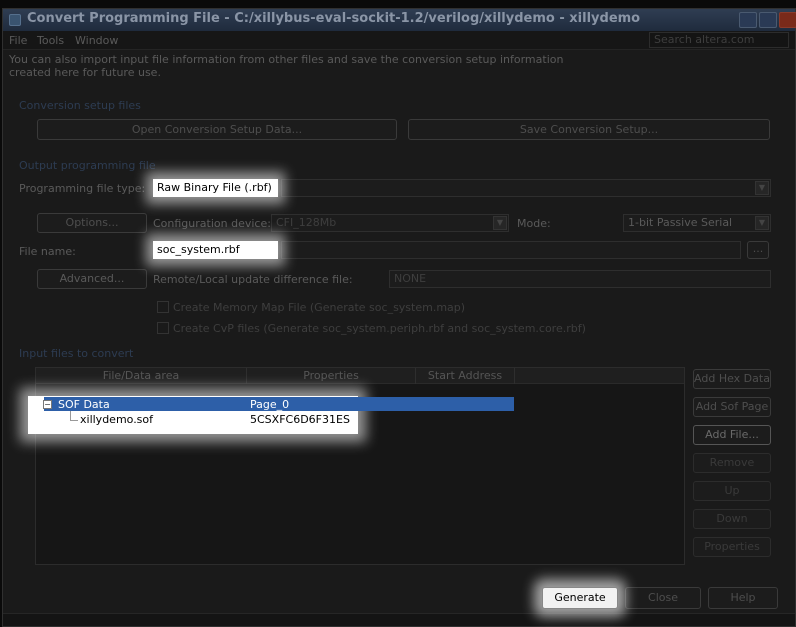  Describe the element at coordinates (514, 376) in the screenshot. I see `column-separator` at that location.